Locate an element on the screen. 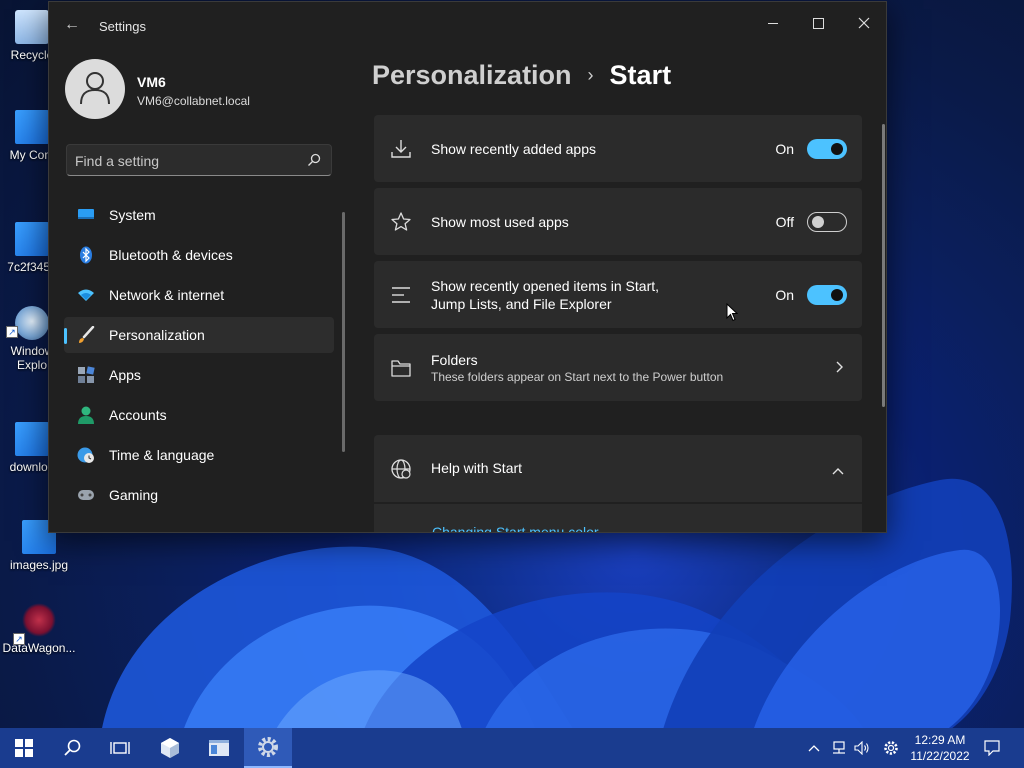 The width and height of the screenshot is (1024, 768). sidebar-item-bluetooth: Bluetooth & devices is located at coordinates (199, 255).